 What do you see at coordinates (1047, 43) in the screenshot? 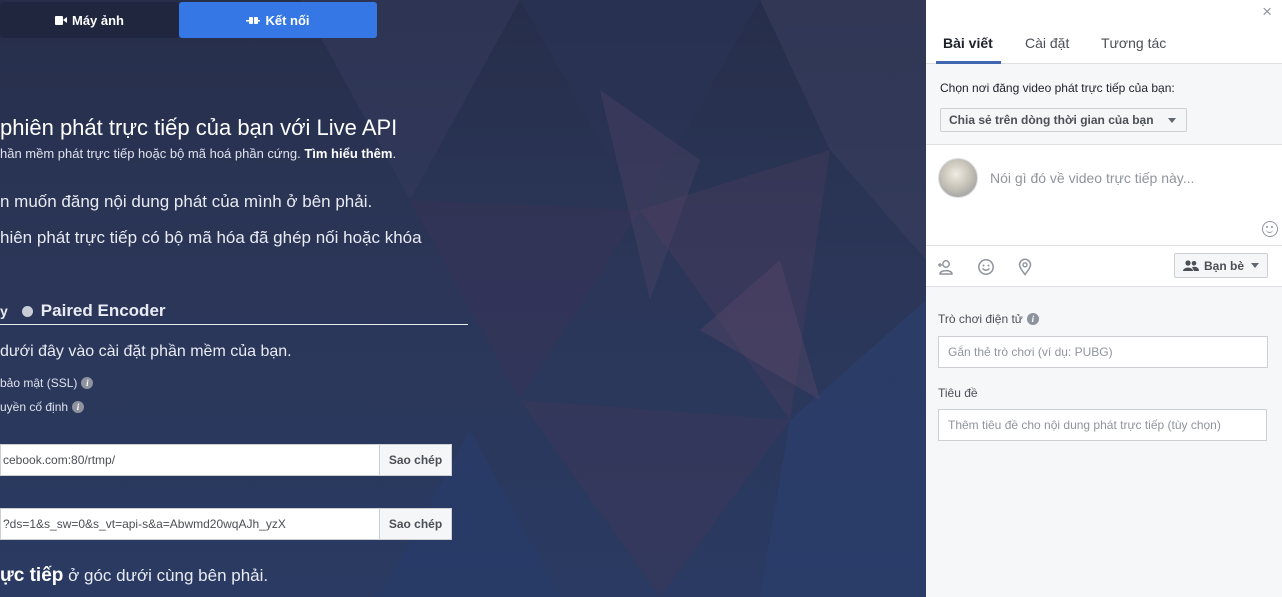
I see `tab-settings: Cài đặt` at bounding box center [1047, 43].